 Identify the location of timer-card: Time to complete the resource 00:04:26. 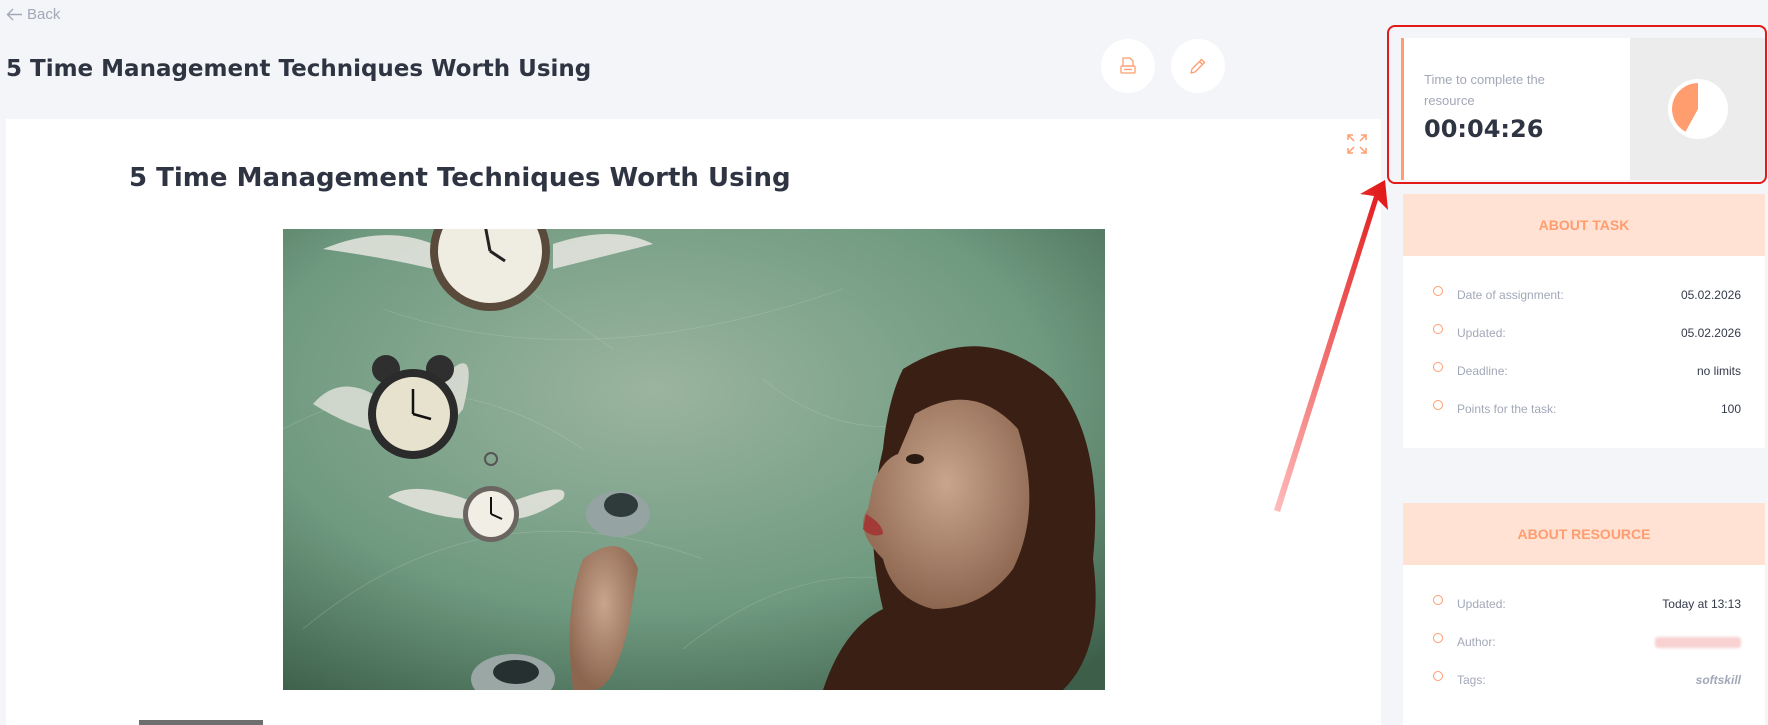
(1583, 109).